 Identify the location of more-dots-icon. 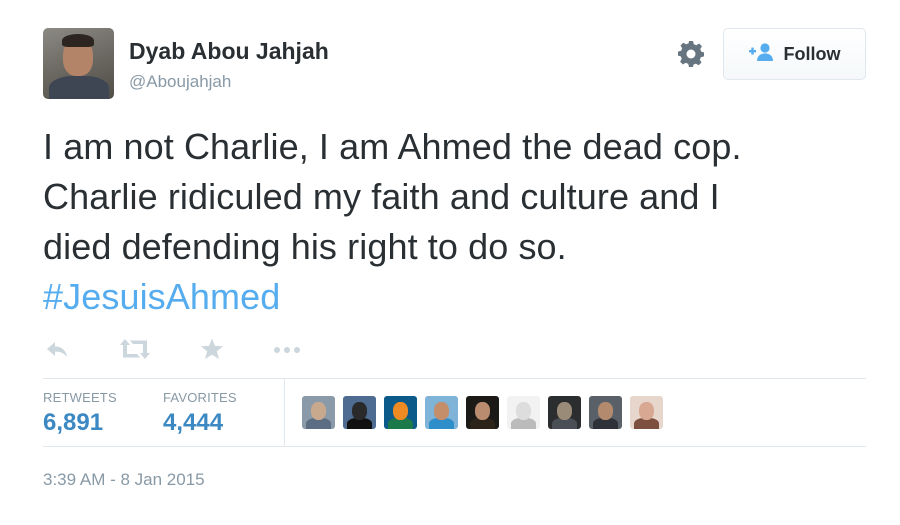
(287, 349).